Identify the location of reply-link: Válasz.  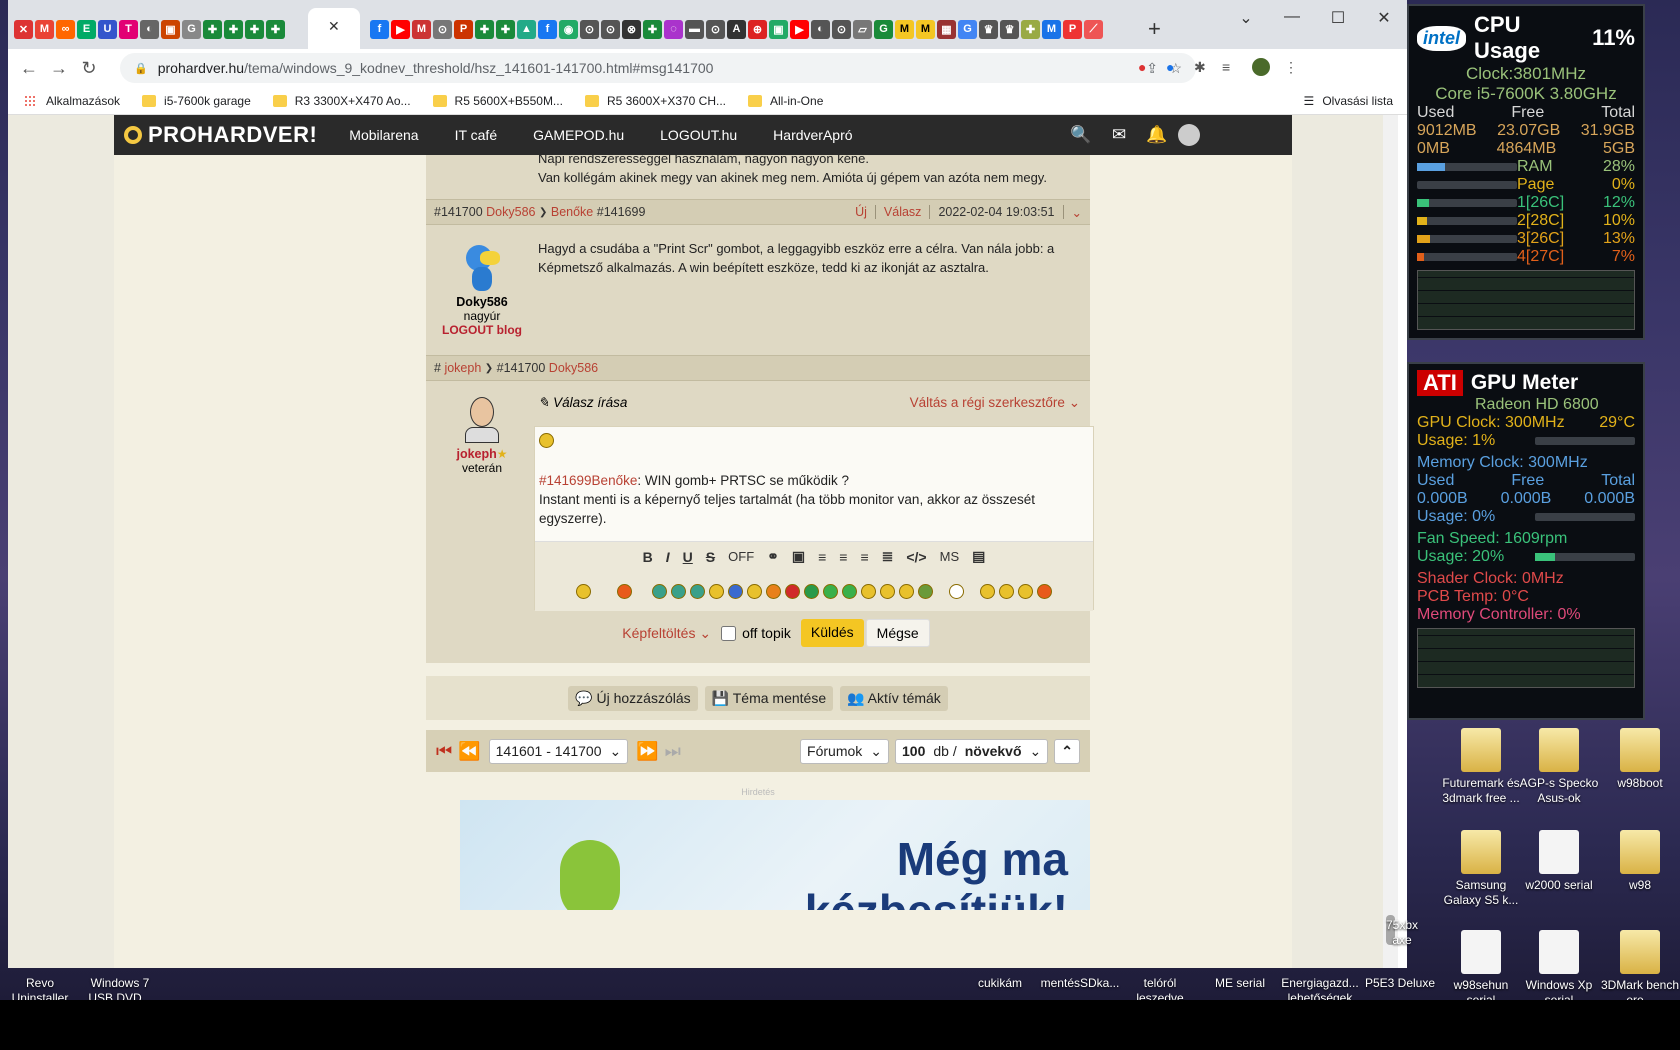
(903, 212).